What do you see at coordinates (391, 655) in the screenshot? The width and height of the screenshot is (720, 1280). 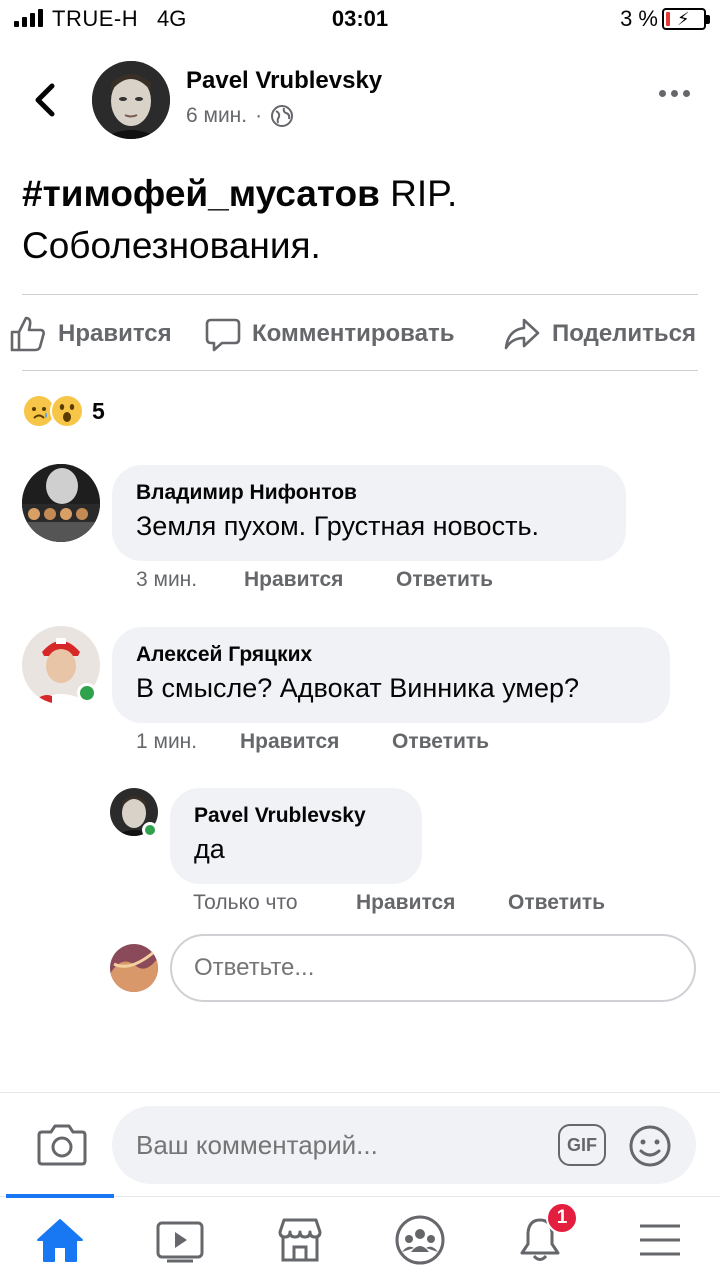 I see `commenter-name: Алексей Гряцких` at bounding box center [391, 655].